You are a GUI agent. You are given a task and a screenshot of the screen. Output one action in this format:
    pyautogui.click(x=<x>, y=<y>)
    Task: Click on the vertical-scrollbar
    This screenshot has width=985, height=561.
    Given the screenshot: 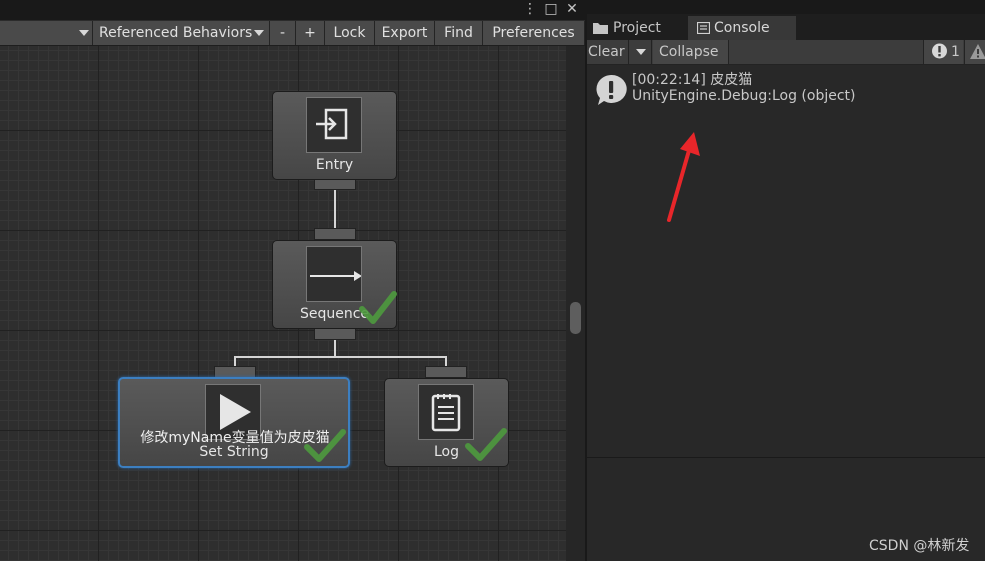 What is the action you would take?
    pyautogui.click(x=575, y=303)
    